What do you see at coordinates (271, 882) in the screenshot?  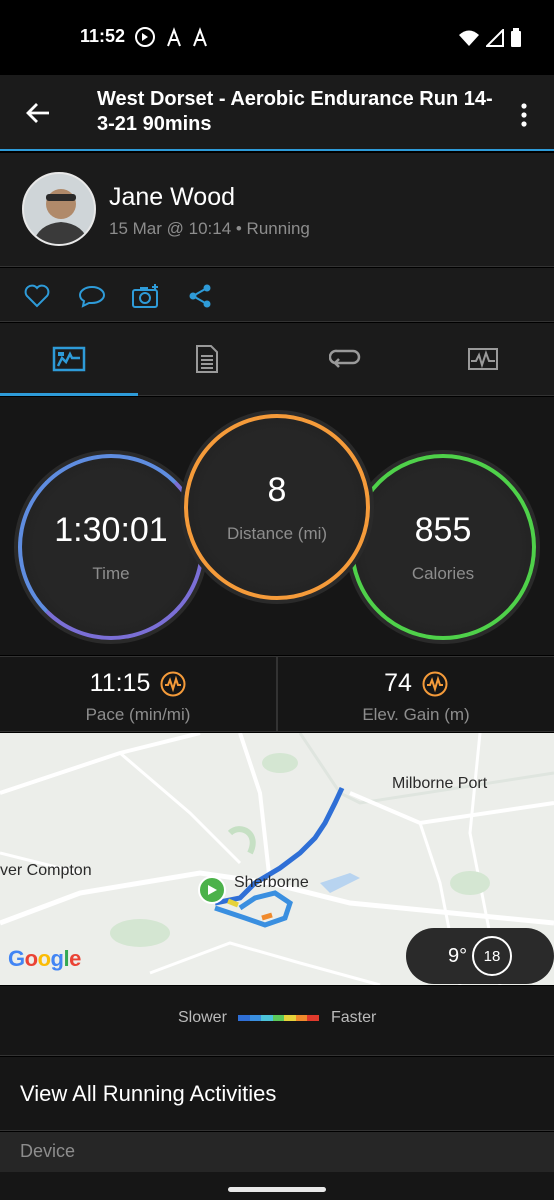 I see `map-label-sherborne: Sherborne` at bounding box center [271, 882].